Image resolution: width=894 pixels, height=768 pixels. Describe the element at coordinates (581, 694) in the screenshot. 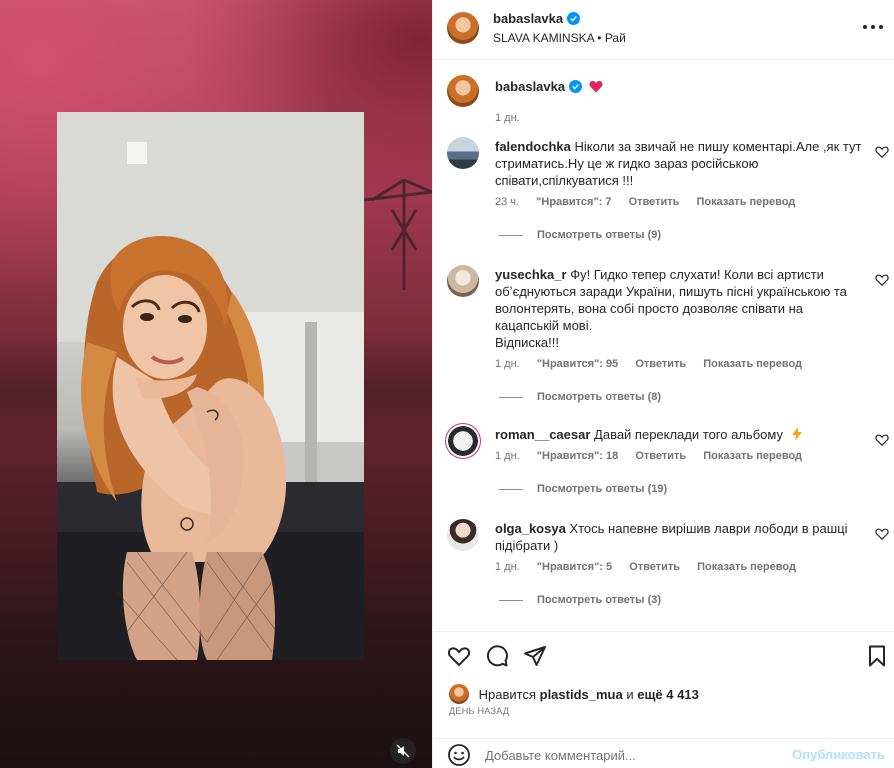

I see `liker-username: plastids_mua` at that location.